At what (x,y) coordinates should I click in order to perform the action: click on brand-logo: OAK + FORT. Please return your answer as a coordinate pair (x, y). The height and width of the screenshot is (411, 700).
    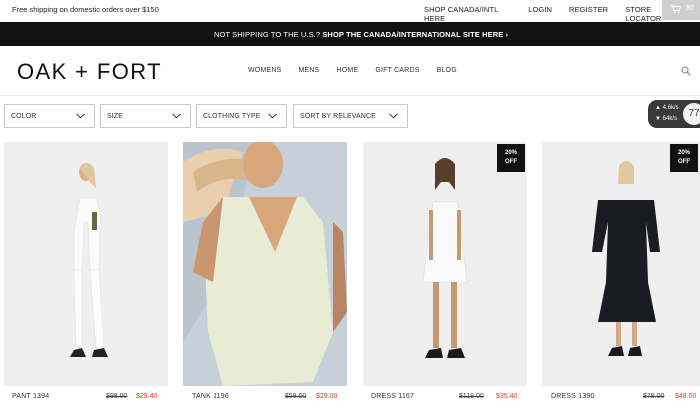
    Looking at the image, I should click on (89, 72).